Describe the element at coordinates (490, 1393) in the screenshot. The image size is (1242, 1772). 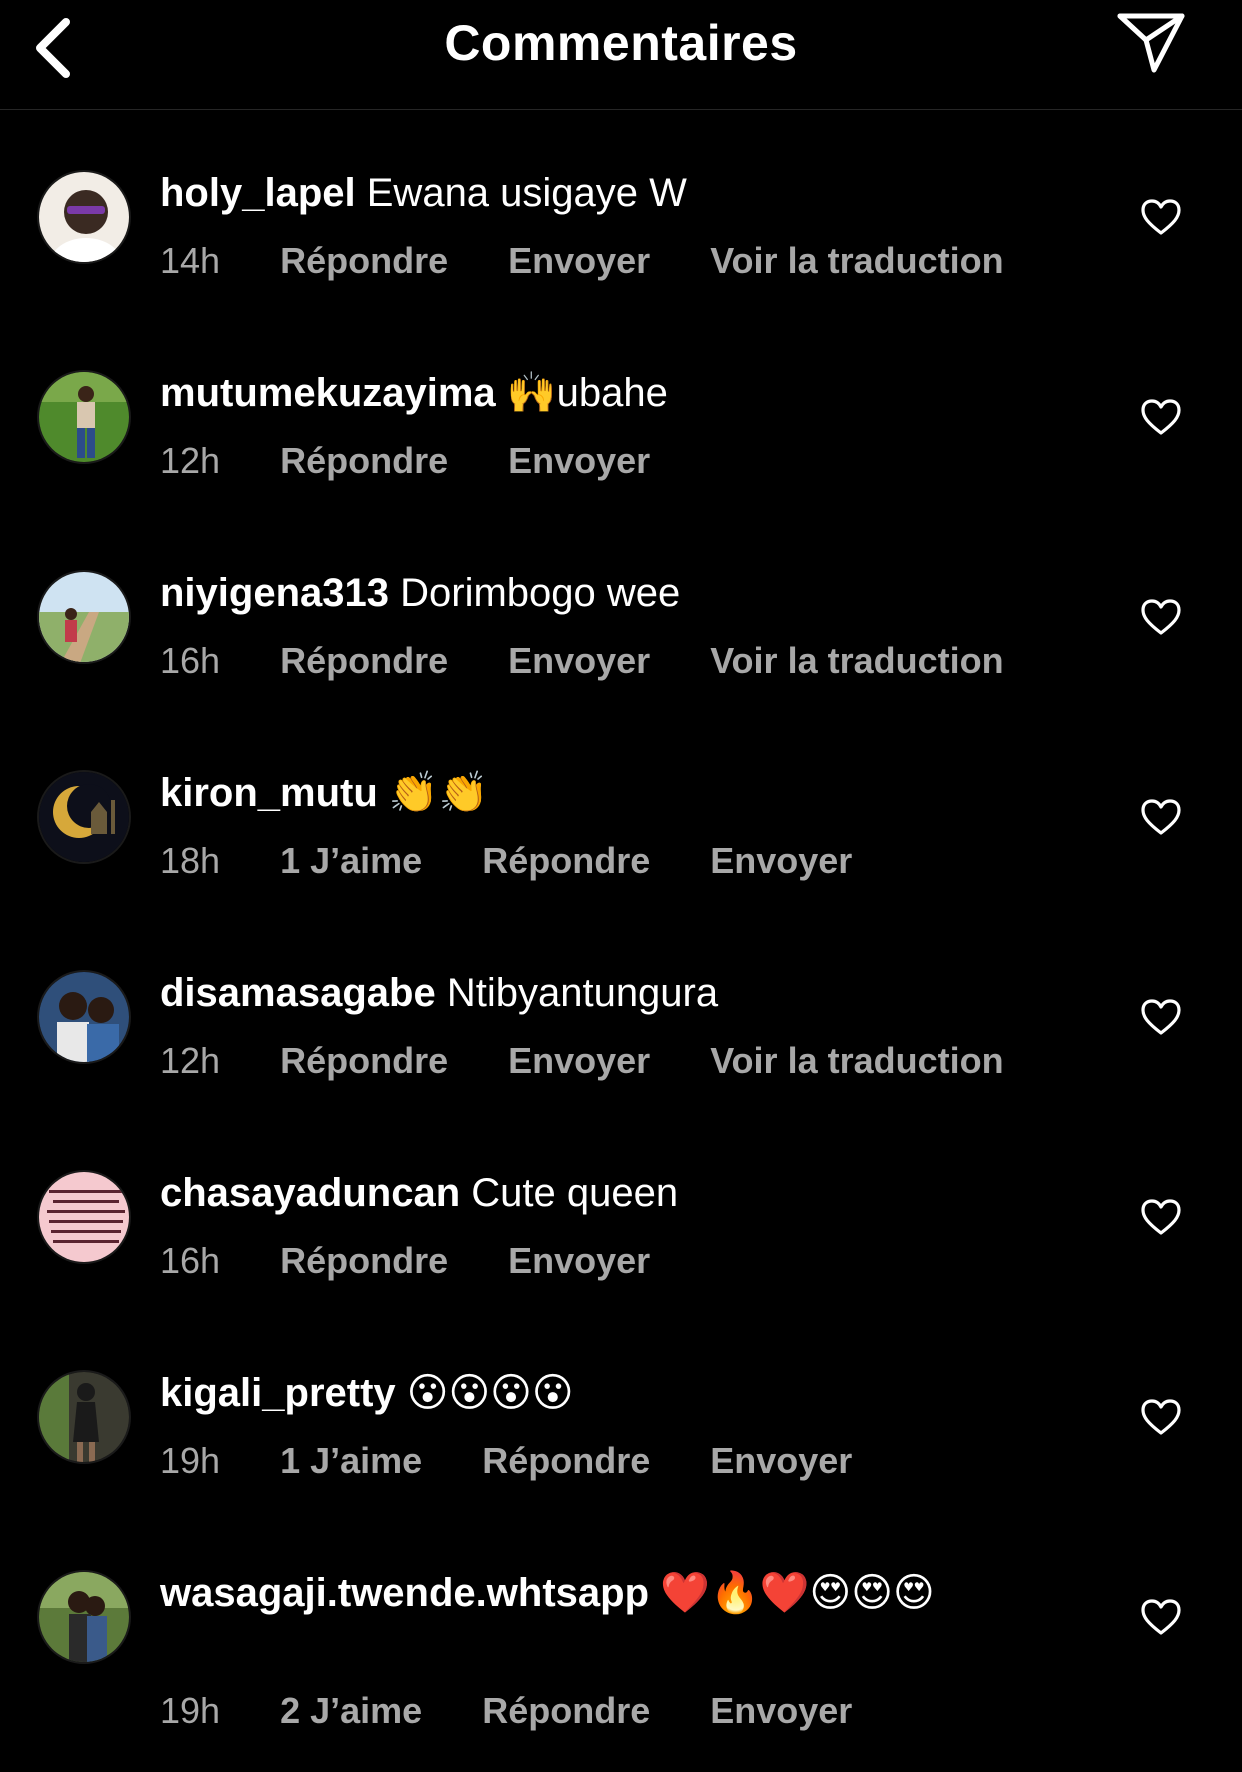
I see `comment-body: 😮😮😮😮` at that location.